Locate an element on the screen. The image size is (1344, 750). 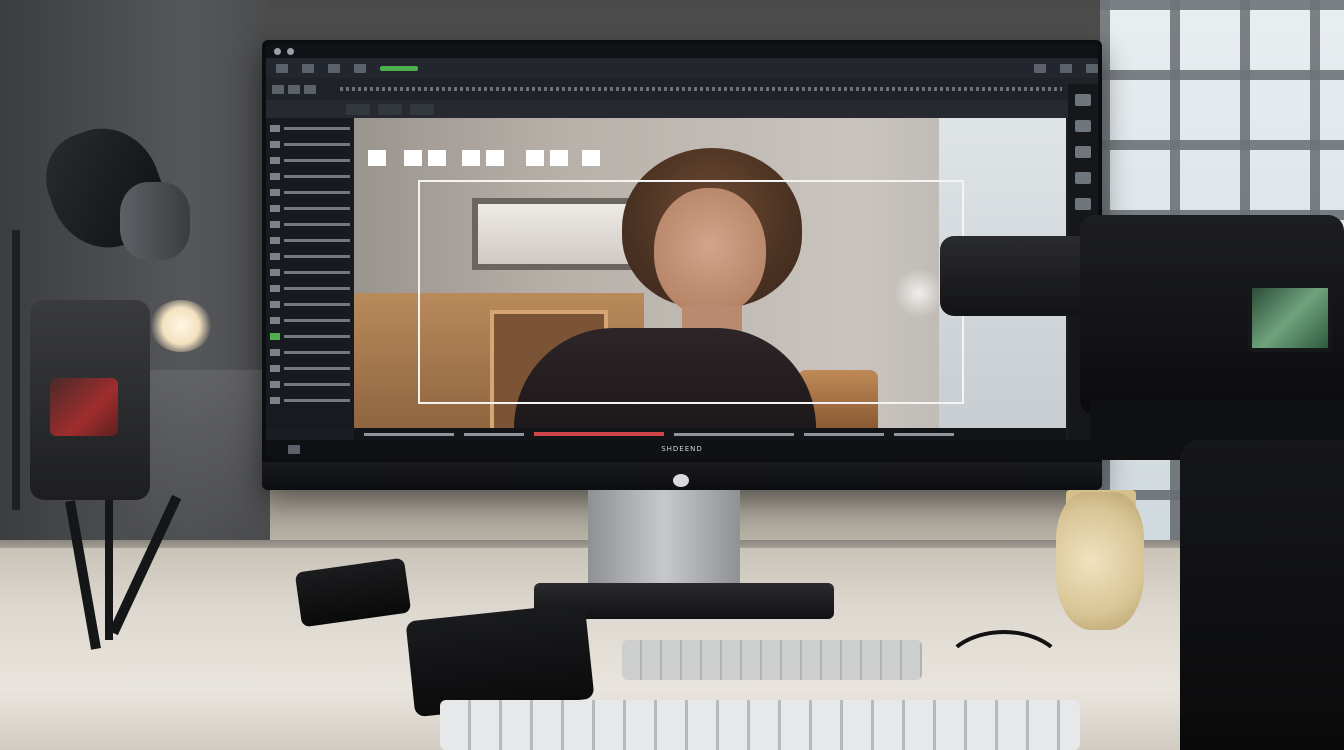
media-browser-panel is located at coordinates (310, 273).